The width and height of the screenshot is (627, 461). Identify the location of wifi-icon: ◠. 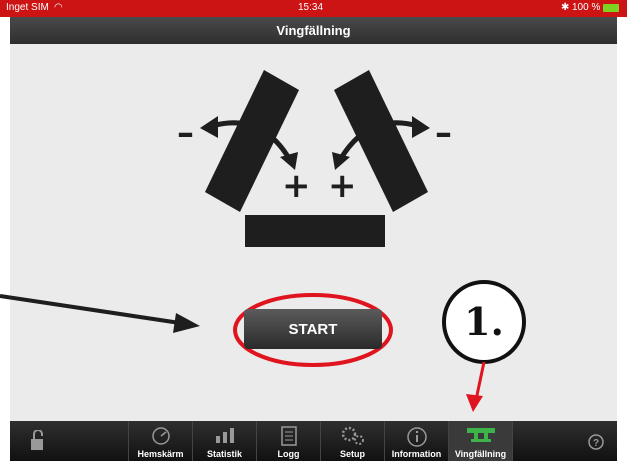
(58, 7).